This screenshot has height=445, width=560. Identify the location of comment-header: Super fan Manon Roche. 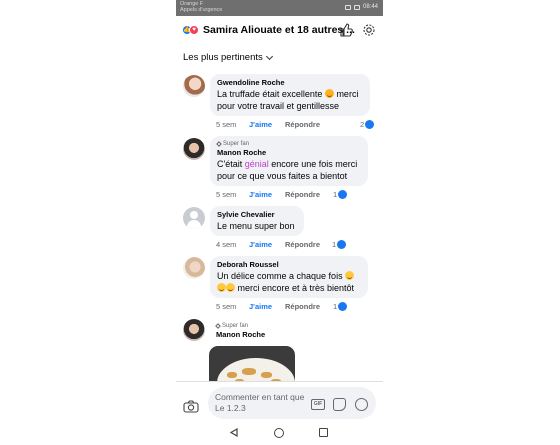
(240, 331).